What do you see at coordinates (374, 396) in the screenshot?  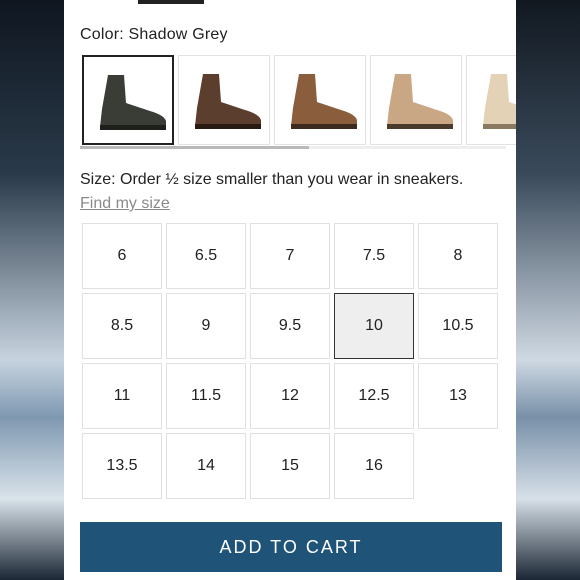 I see `size-option: 12.5` at bounding box center [374, 396].